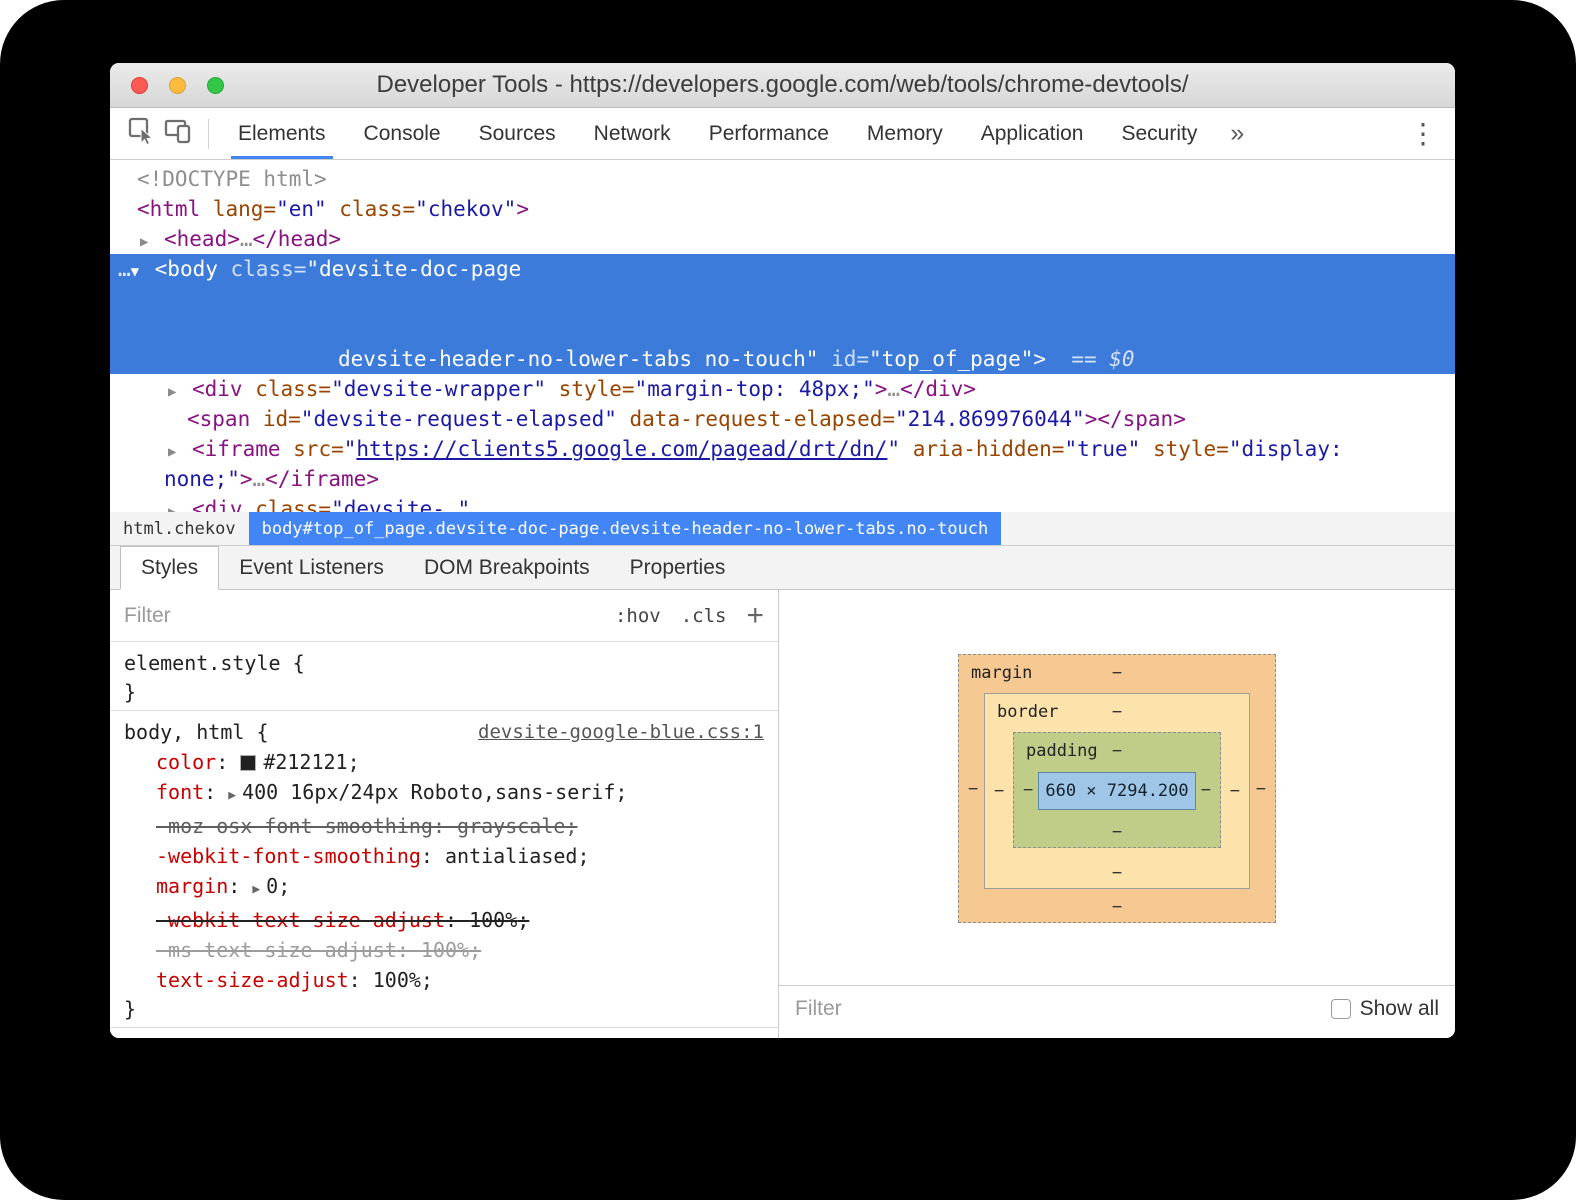 The height and width of the screenshot is (1200, 1576). What do you see at coordinates (782, 503) in the screenshot?
I see `dom-node-line: ▶ <div class="devsite-…"` at bounding box center [782, 503].